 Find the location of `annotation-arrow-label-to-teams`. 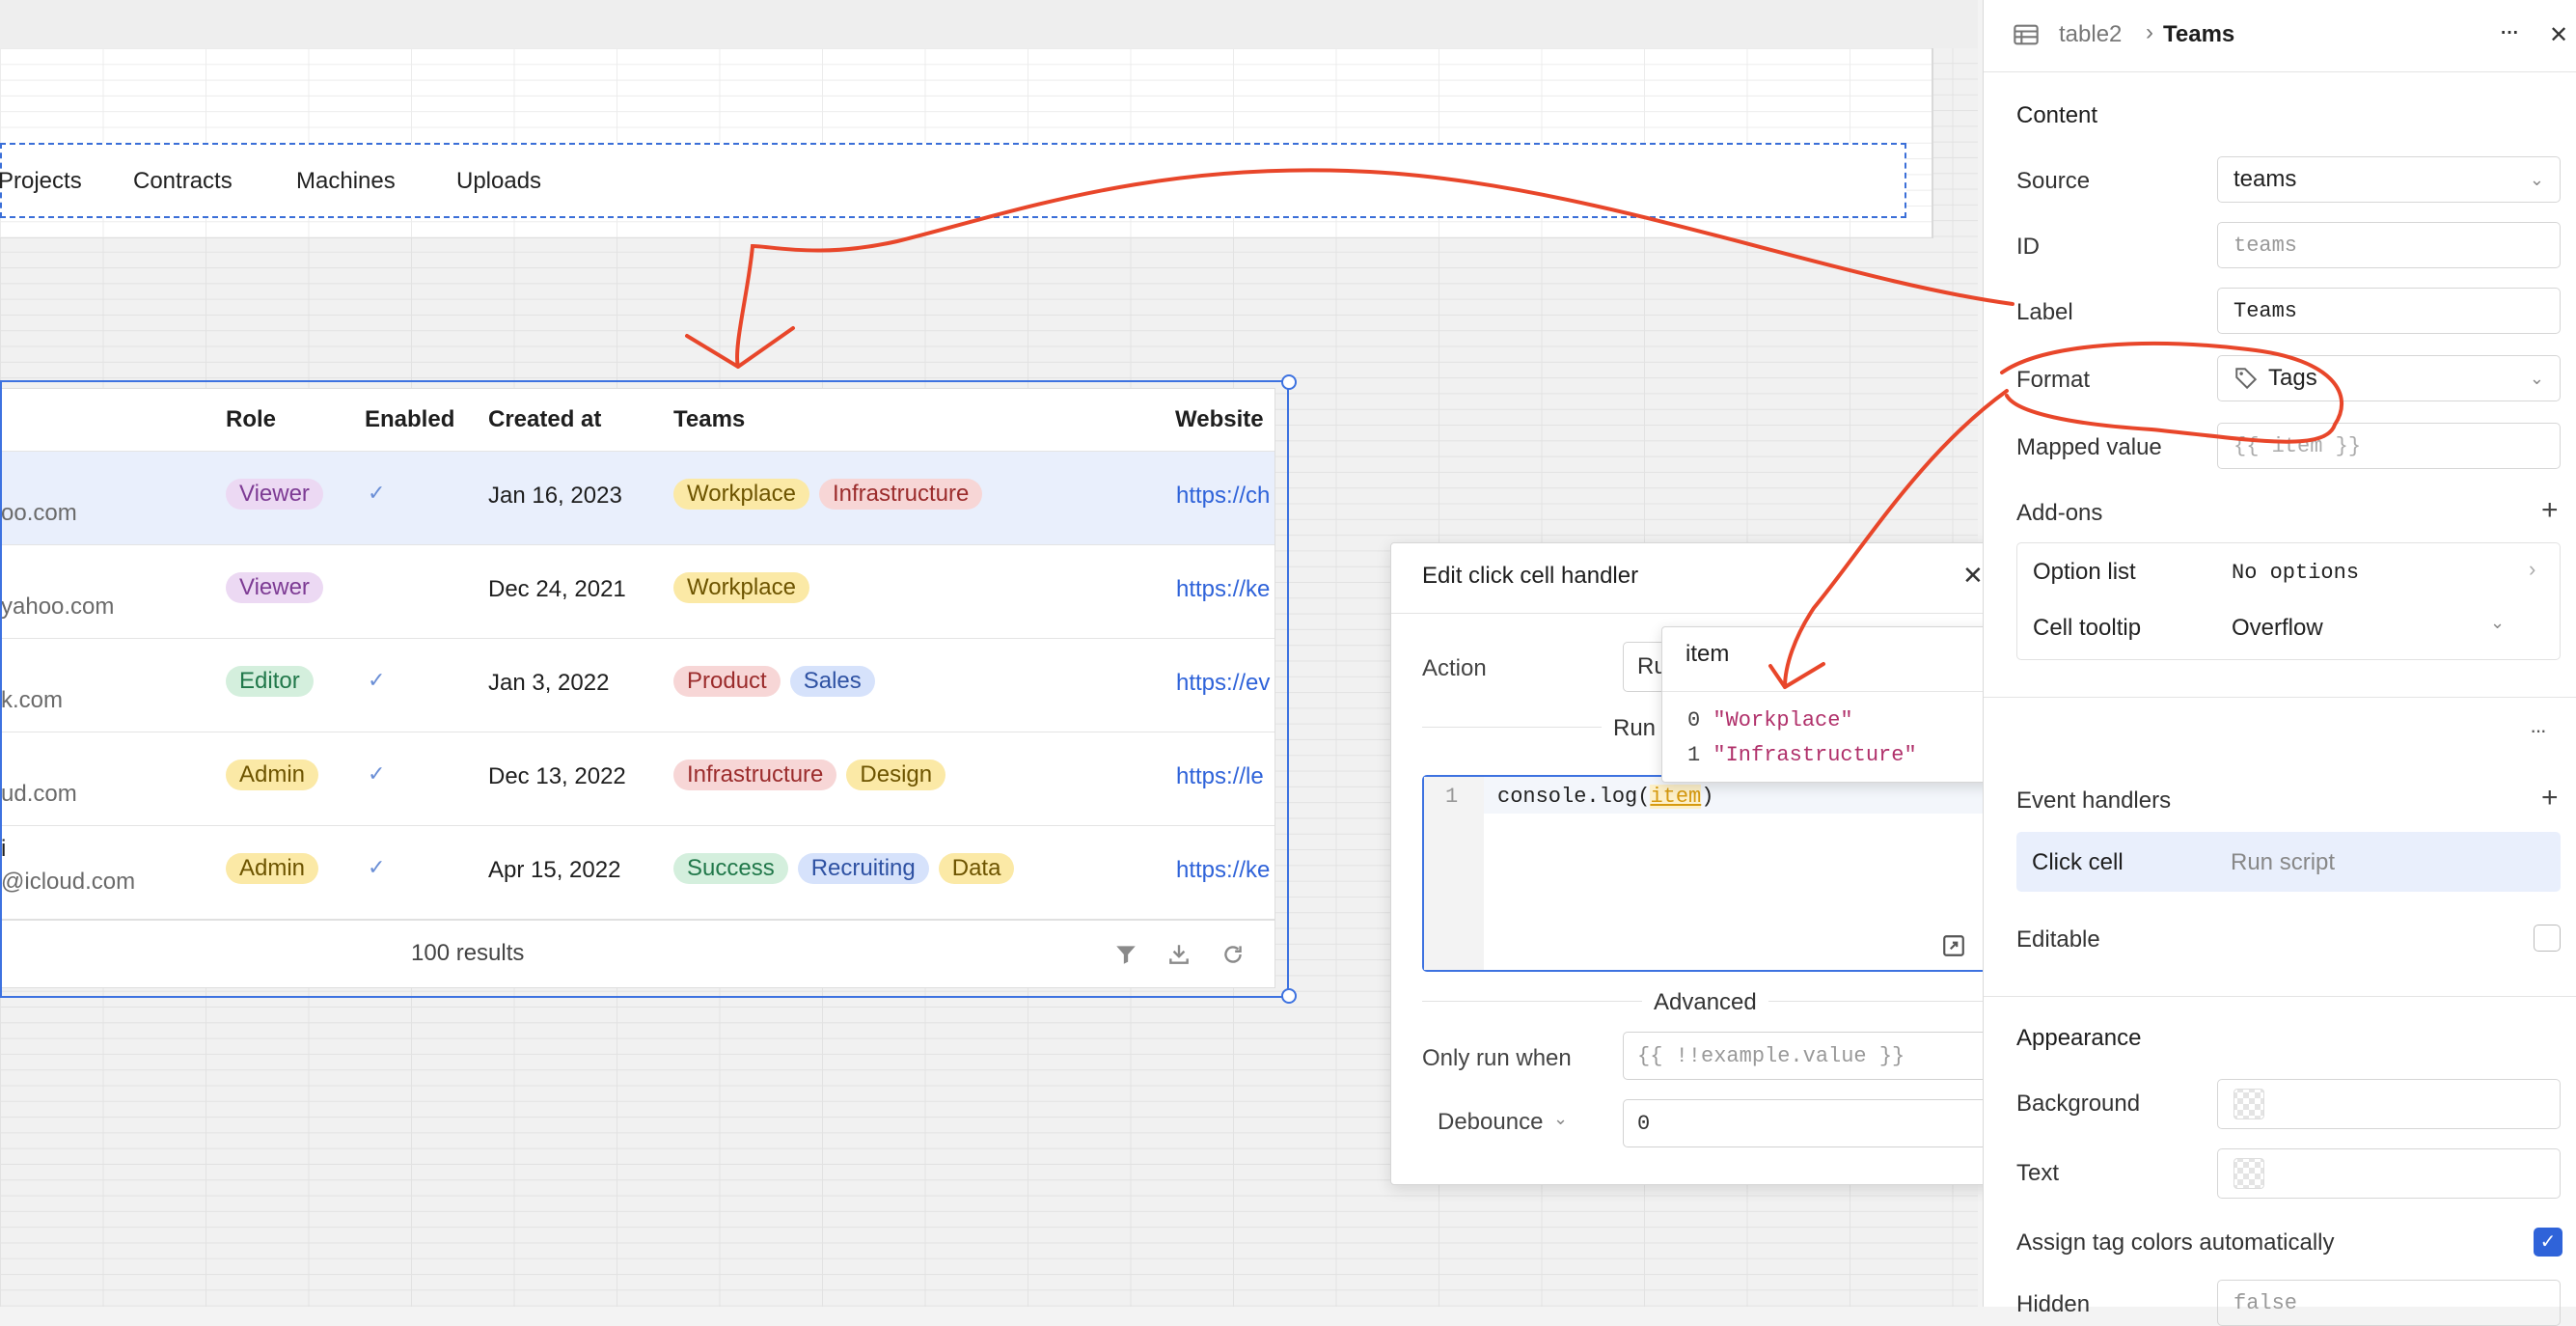

annotation-arrow-label-to-teams is located at coordinates (1350, 269).